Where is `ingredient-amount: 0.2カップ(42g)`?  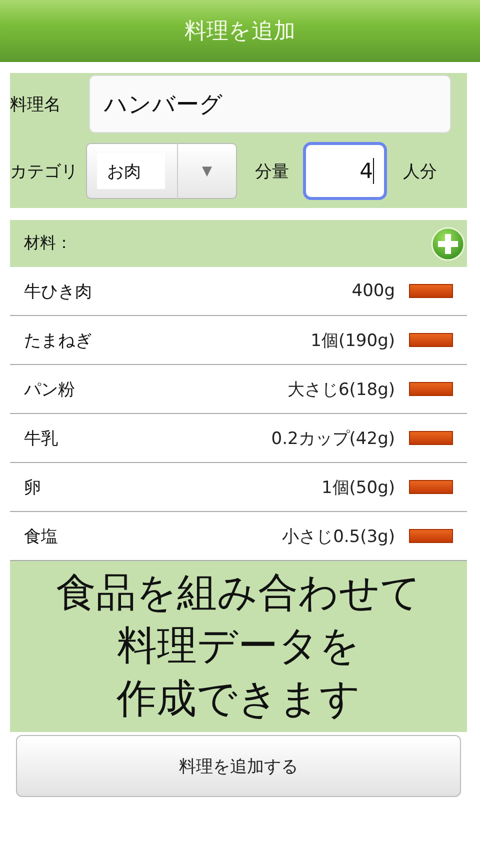
ingredient-amount: 0.2カップ(42g) is located at coordinates (333, 439).